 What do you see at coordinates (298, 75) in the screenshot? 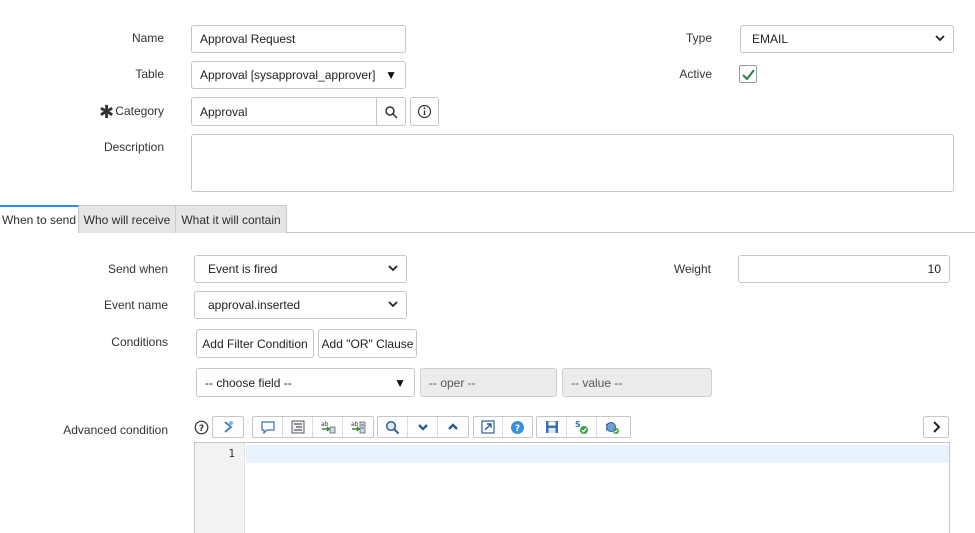
I see `table-select: Approval [sysapproval_approver] ▼` at bounding box center [298, 75].